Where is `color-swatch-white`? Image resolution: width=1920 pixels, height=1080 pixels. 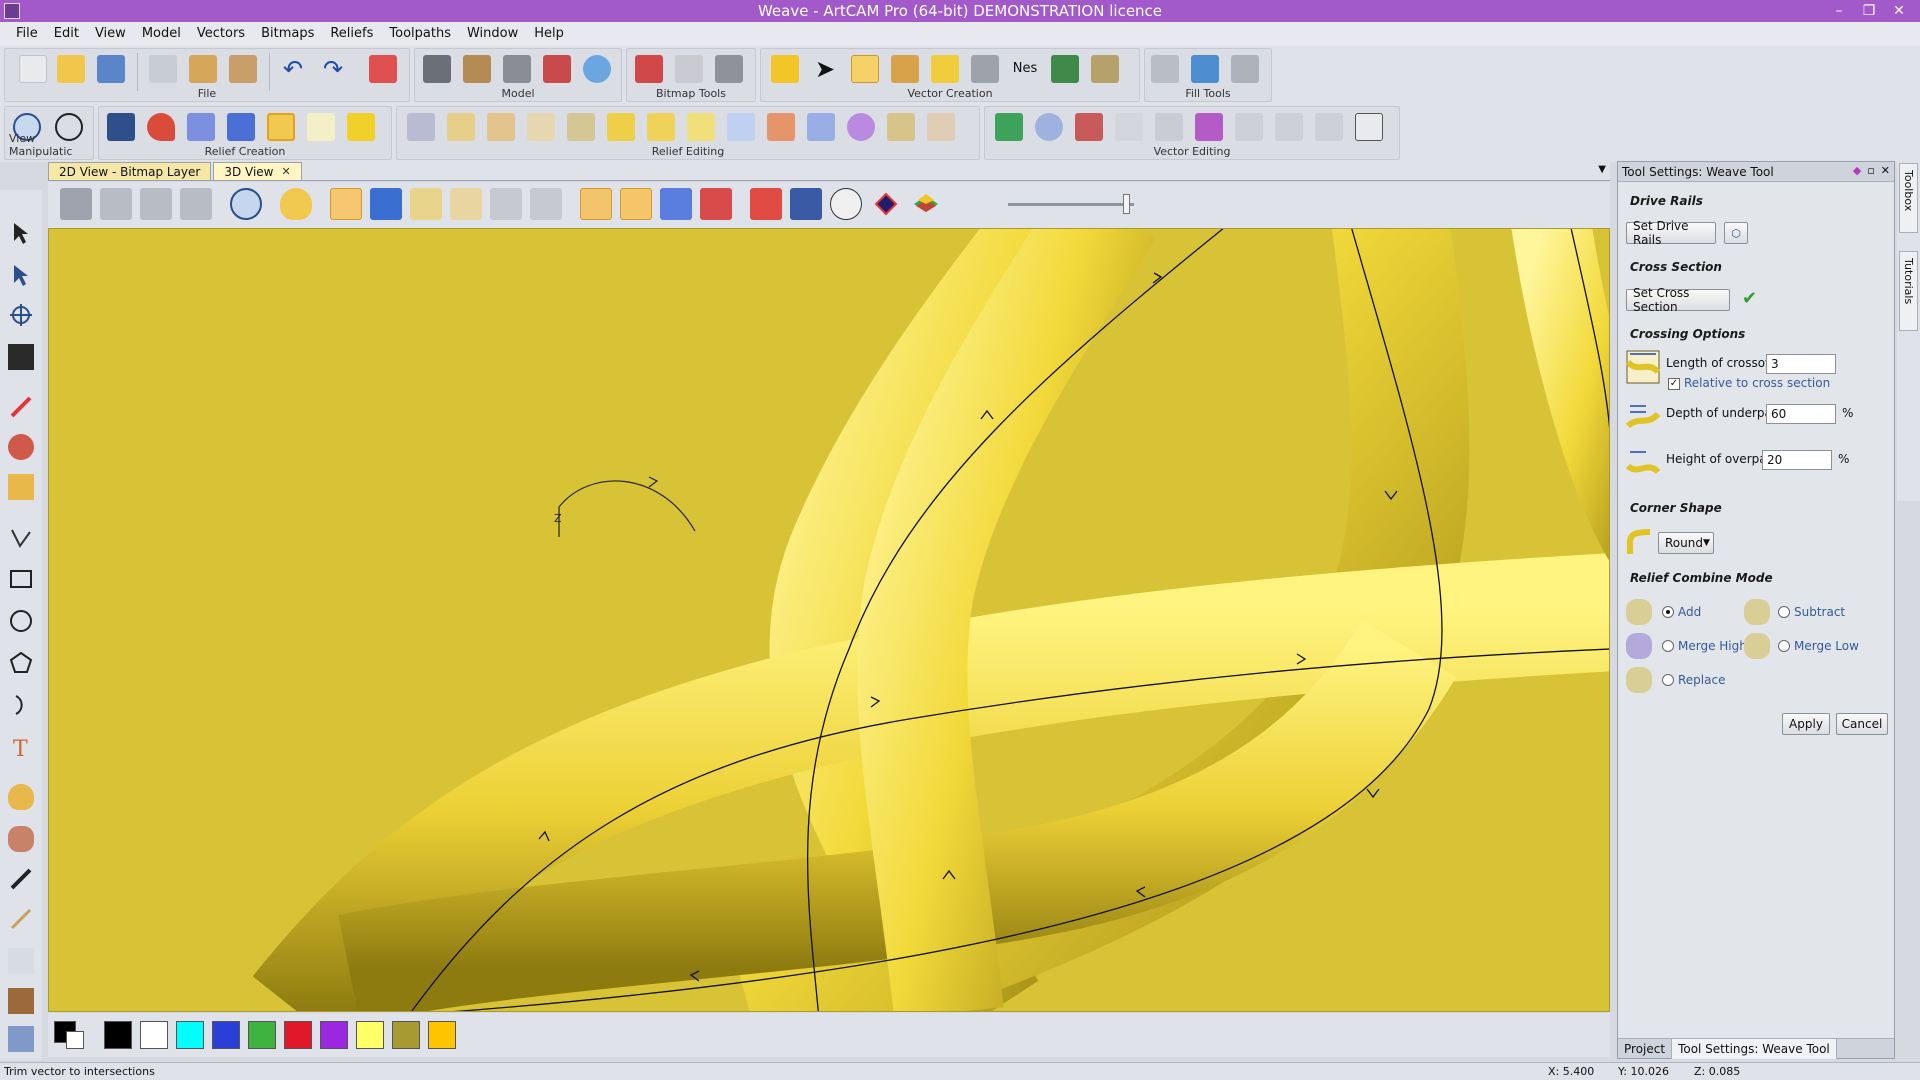 color-swatch-white is located at coordinates (154, 1035).